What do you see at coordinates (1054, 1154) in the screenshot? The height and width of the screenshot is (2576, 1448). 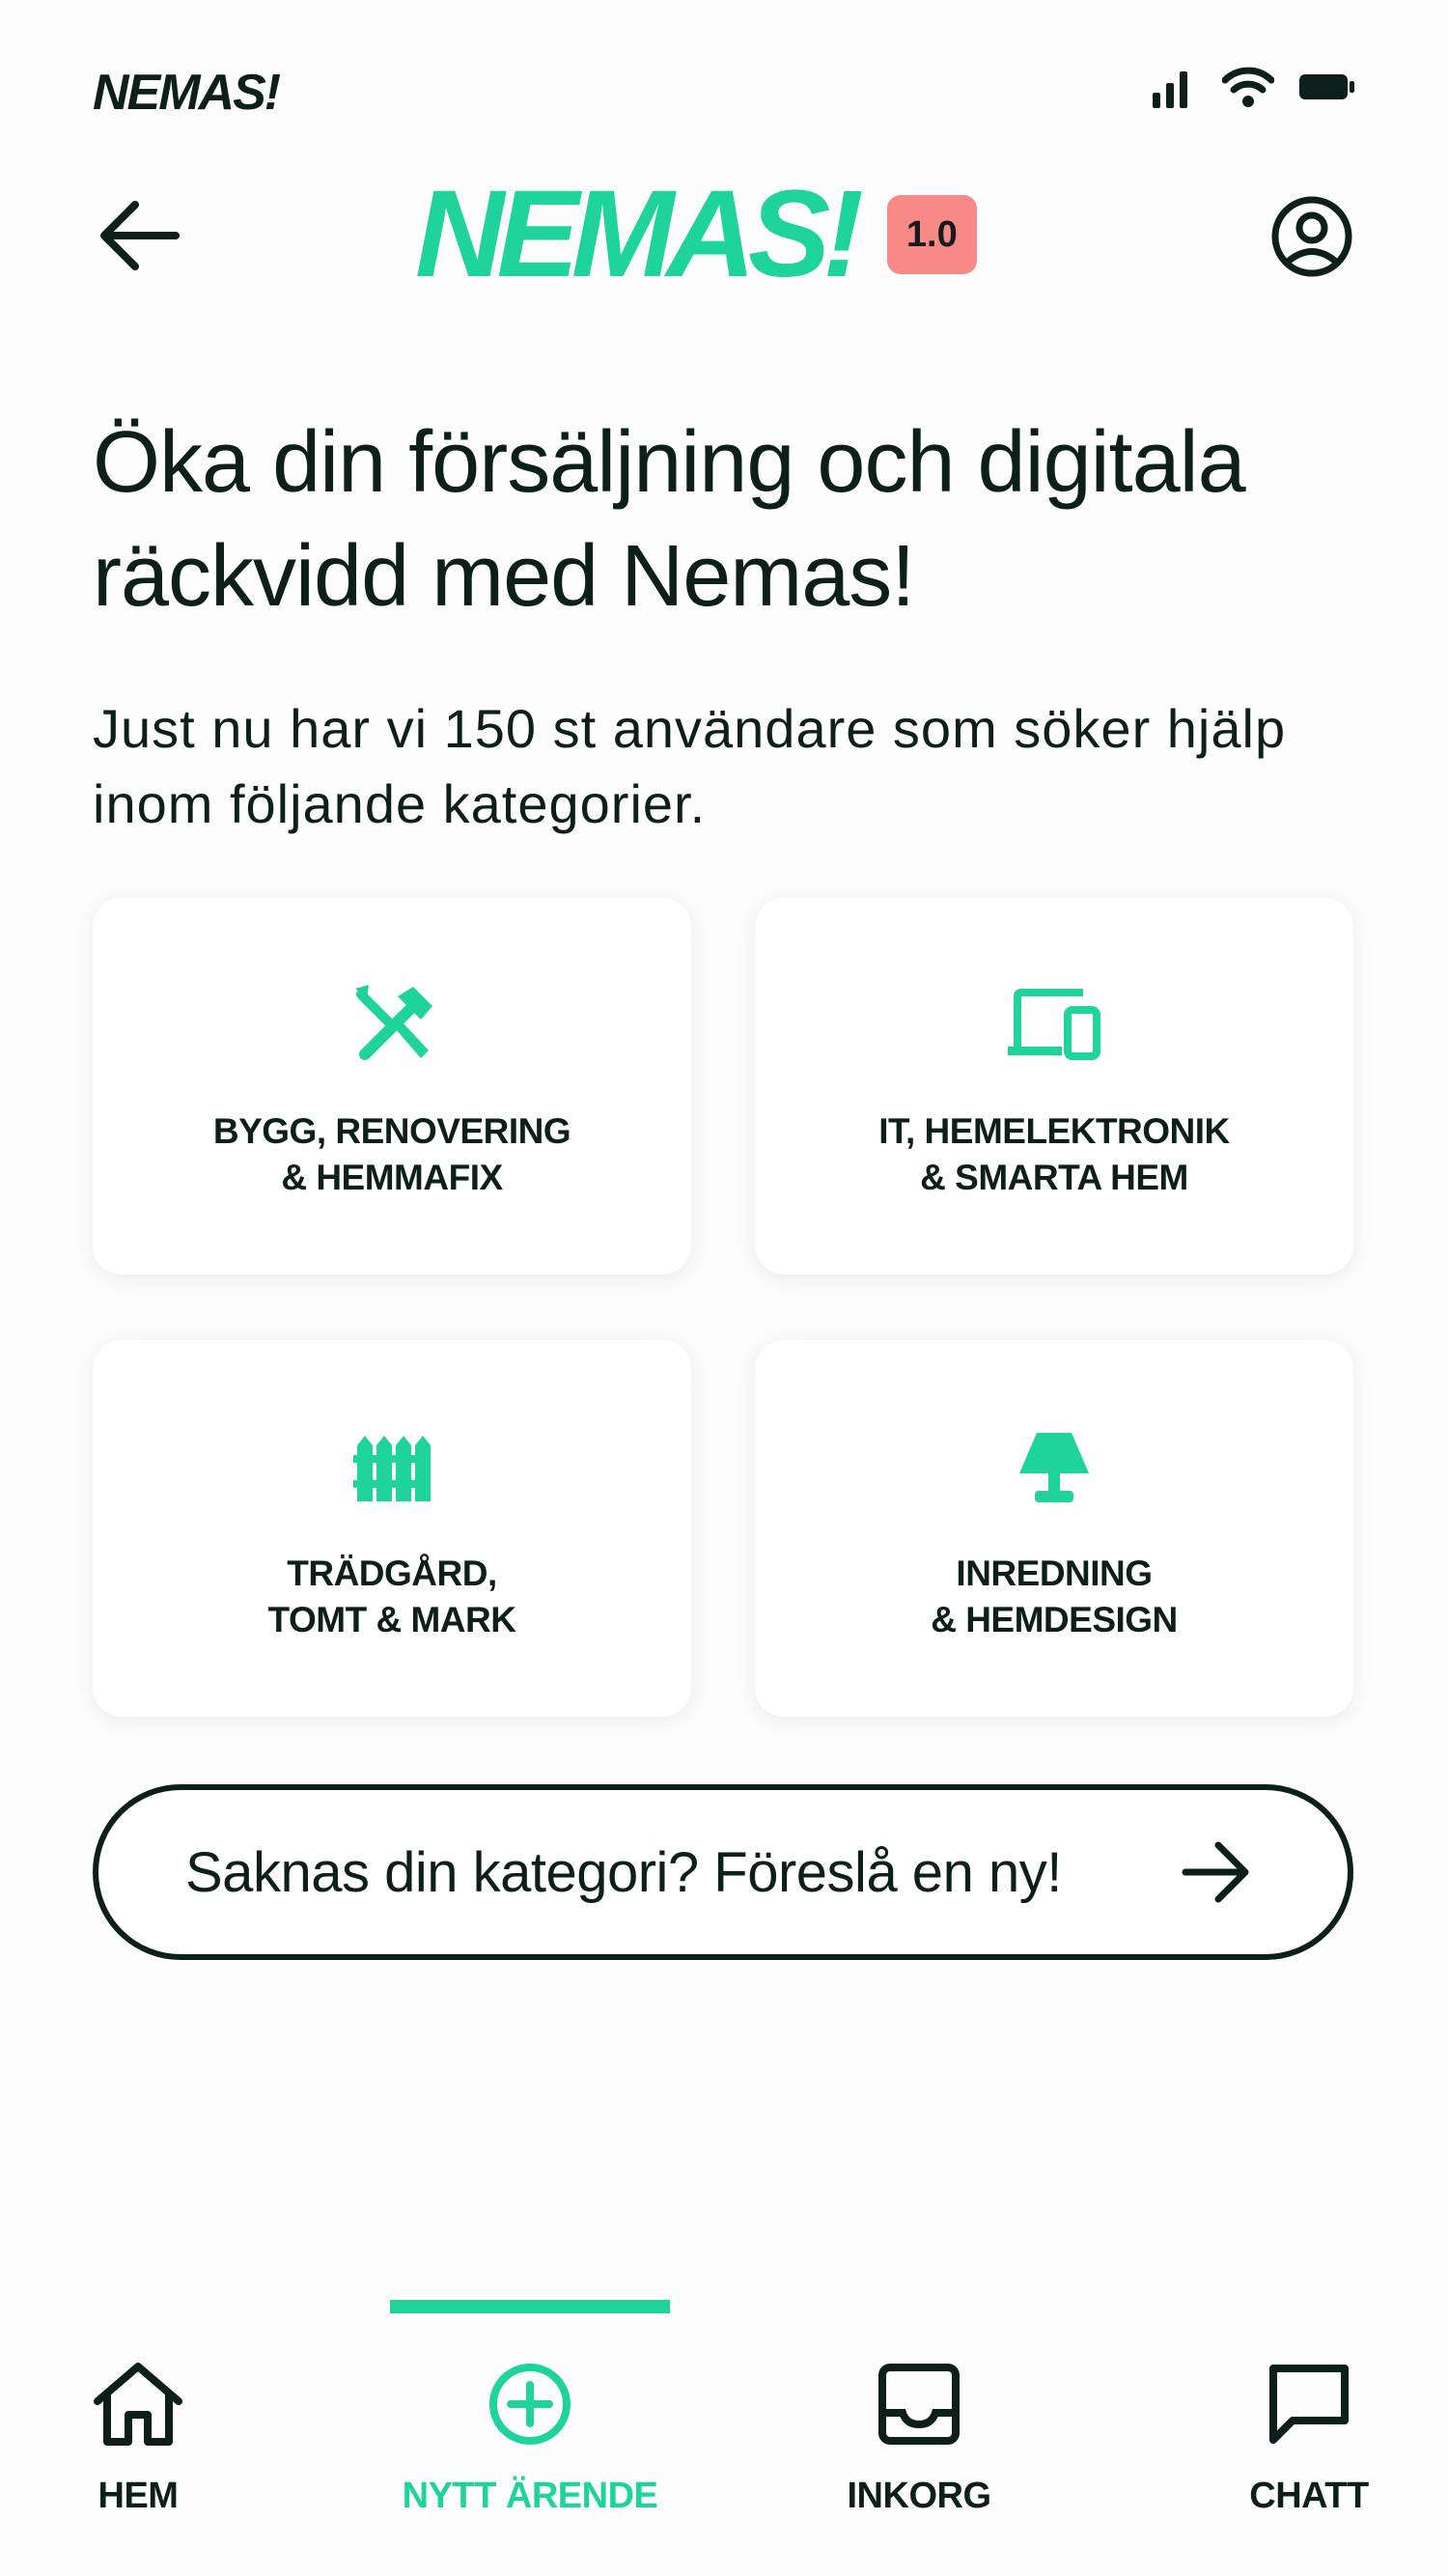 I see `category-label: IT, HEMELEKTRONIK & SMARTA HEM` at bounding box center [1054, 1154].